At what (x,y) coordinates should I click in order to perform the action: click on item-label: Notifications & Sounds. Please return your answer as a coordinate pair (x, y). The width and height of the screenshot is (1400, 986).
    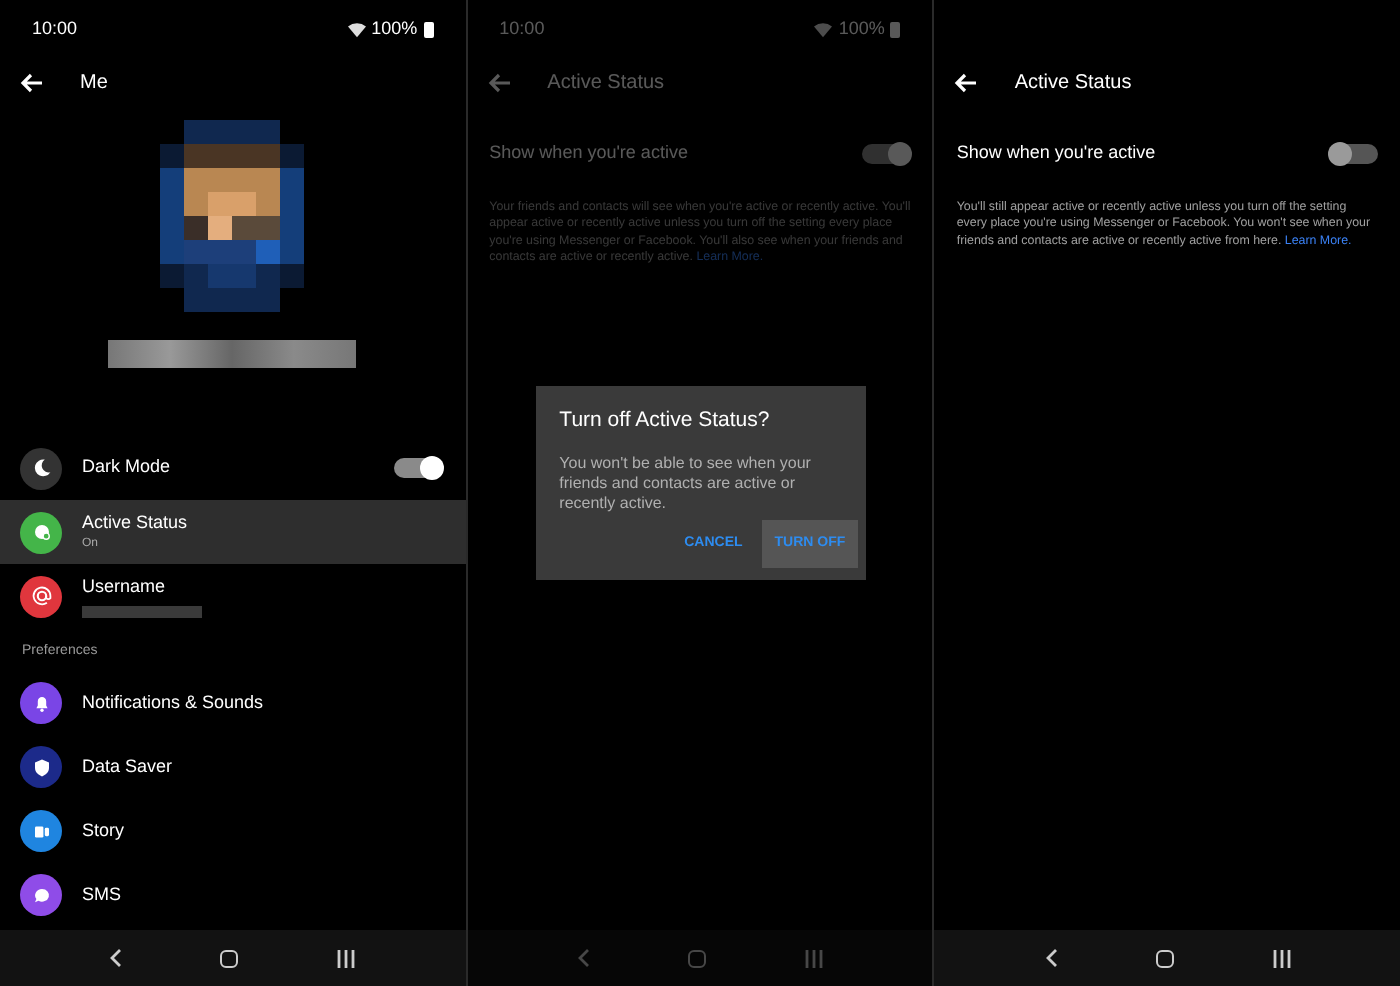
    Looking at the image, I should click on (173, 702).